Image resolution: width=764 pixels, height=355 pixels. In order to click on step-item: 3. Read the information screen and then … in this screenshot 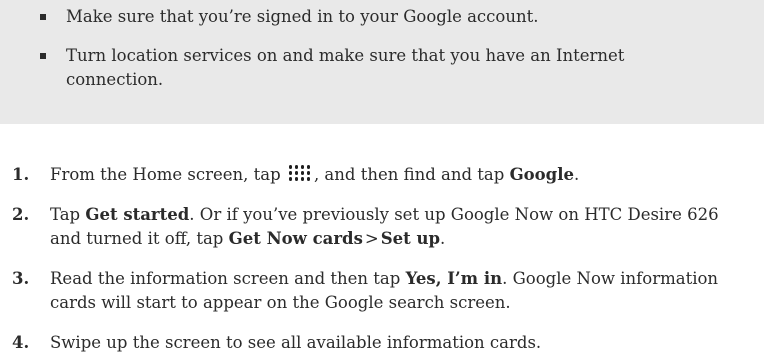, I will do `click(382, 291)`.